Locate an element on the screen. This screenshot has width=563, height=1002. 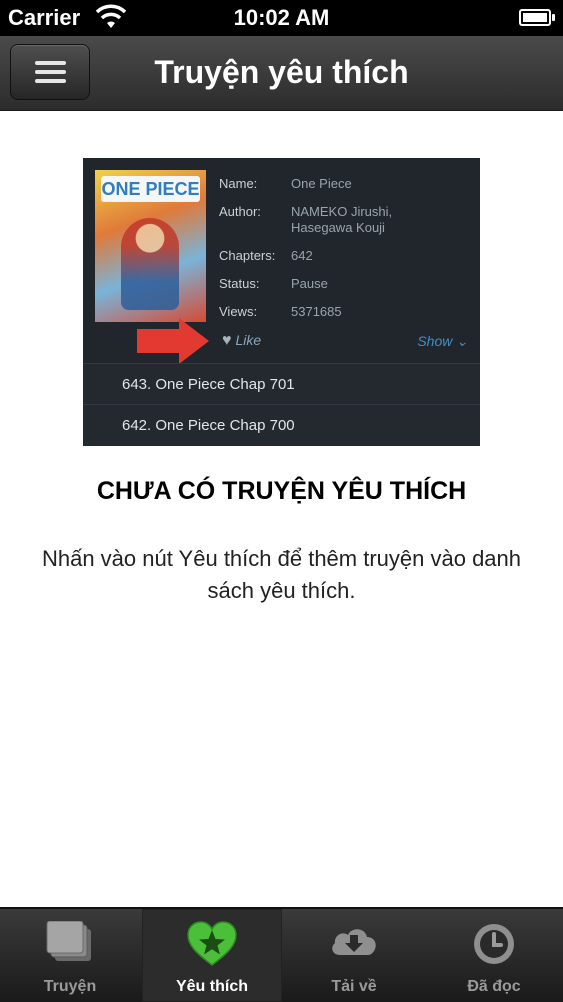
tab-label: Tải về is located at coordinates (354, 986).